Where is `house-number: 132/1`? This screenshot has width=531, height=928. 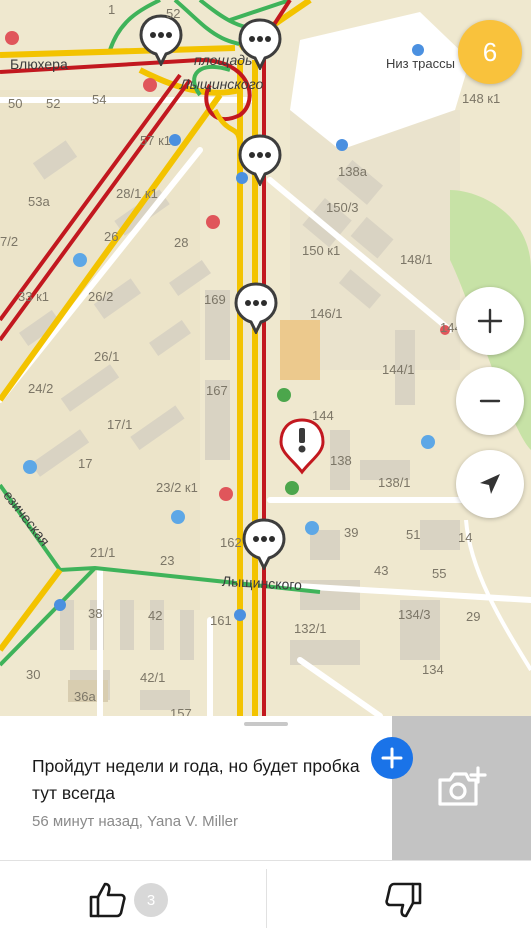
house-number: 132/1 is located at coordinates (310, 628).